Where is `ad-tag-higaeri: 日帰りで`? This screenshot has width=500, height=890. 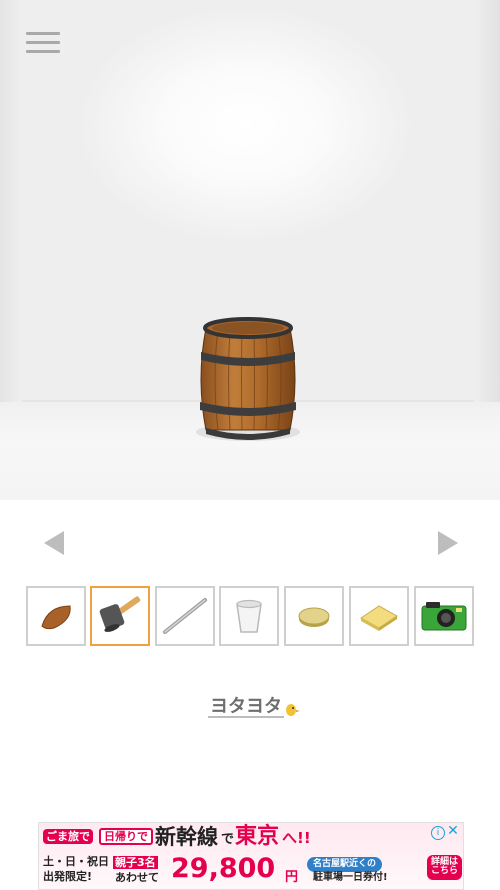 ad-tag-higaeri: 日帰りで is located at coordinates (126, 836).